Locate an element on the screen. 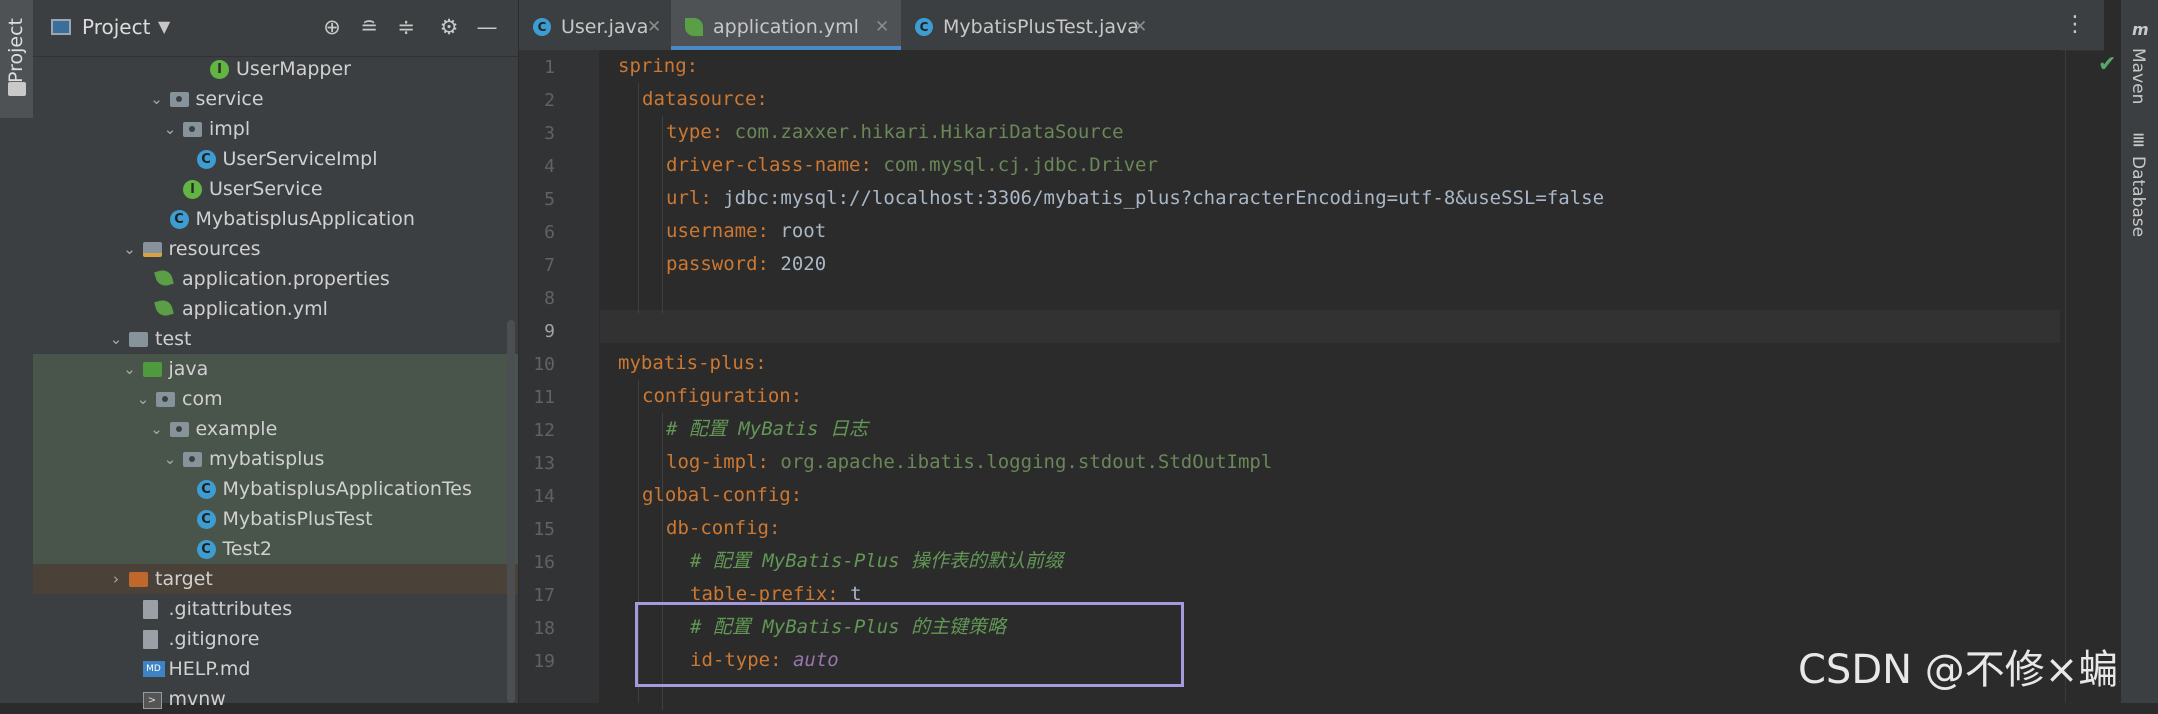 The height and width of the screenshot is (714, 2158). tree-item: C Test2 is located at coordinates (275, 549).